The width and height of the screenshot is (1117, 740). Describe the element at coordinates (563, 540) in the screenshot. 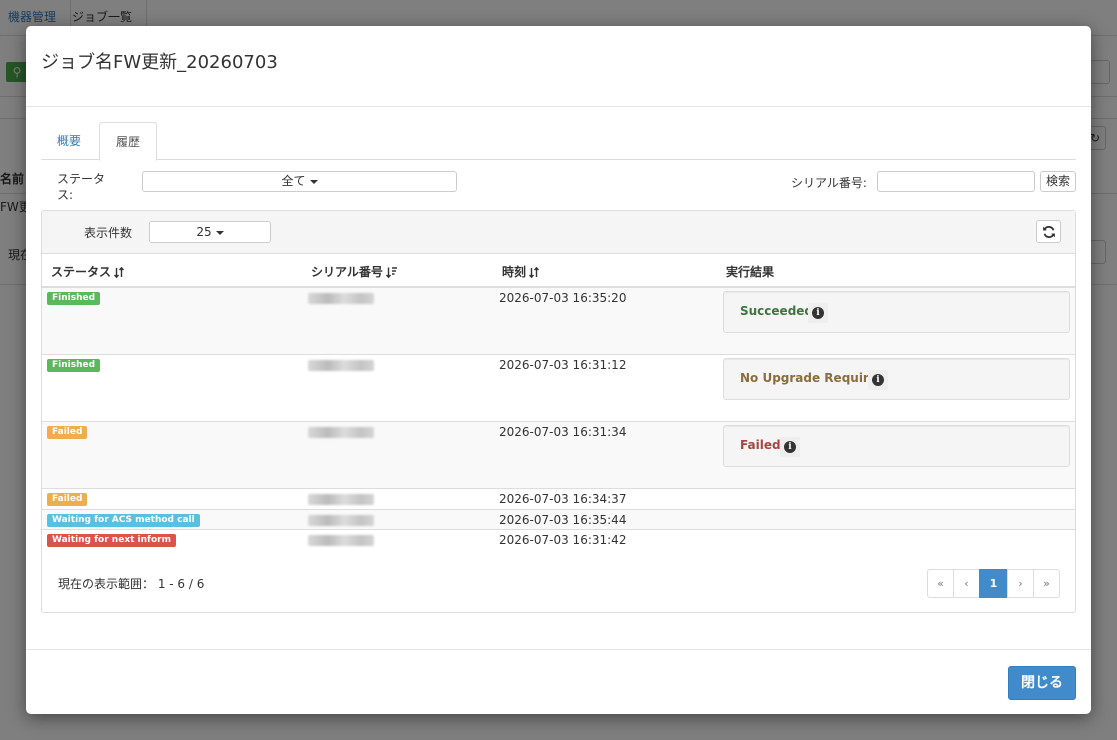

I see `time-cell: 2026-07-03 16:31:42` at that location.